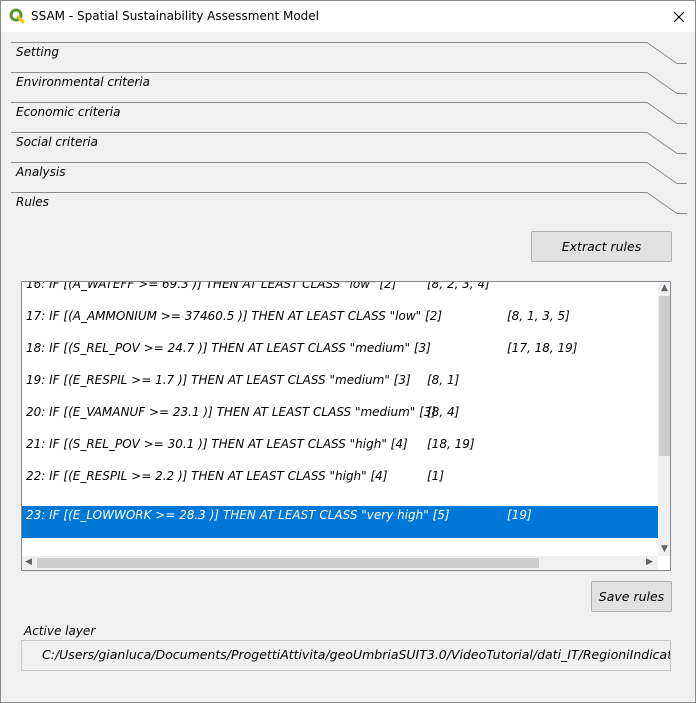 Image resolution: width=696 pixels, height=703 pixels. I want to click on save-rules-button: Save rules, so click(631, 596).